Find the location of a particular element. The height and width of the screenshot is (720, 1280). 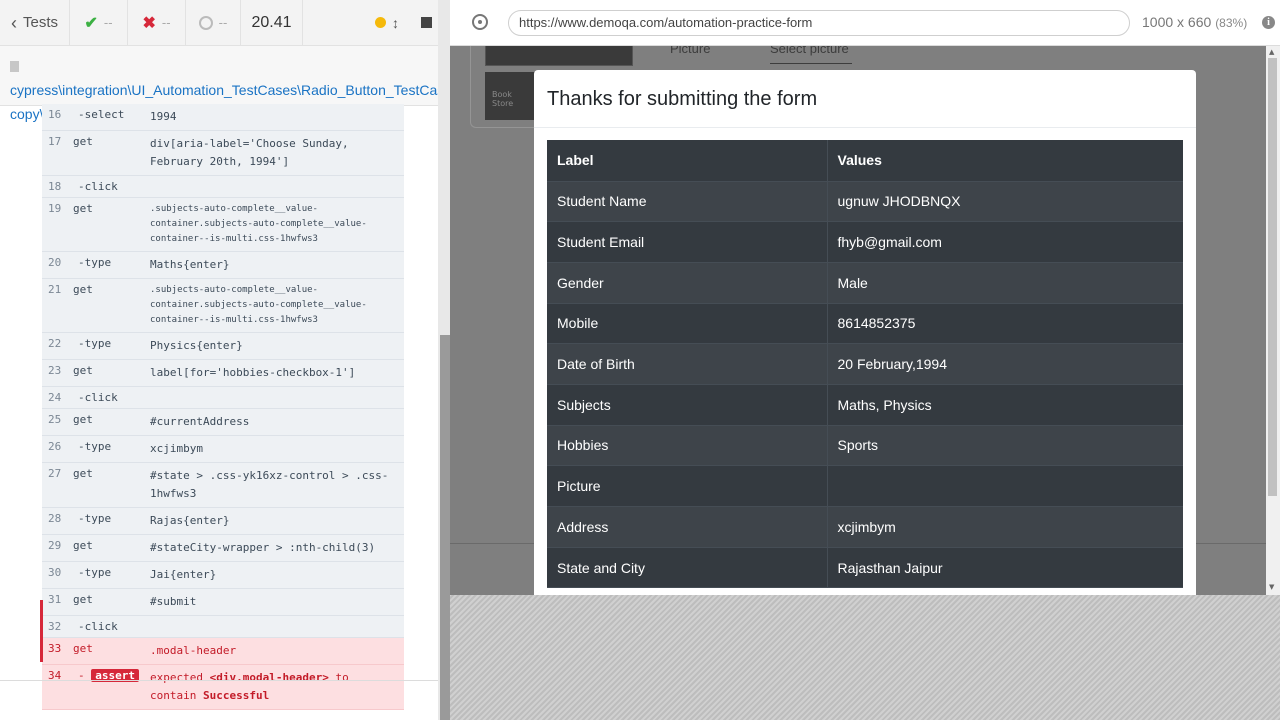

selector-playground-icon is located at coordinates (480, 22).